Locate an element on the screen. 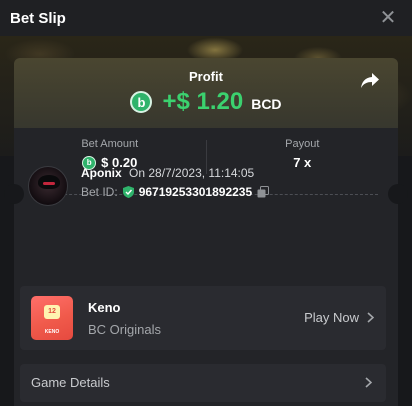 This screenshot has width=412, height=406. game-name: Keno is located at coordinates (104, 307).